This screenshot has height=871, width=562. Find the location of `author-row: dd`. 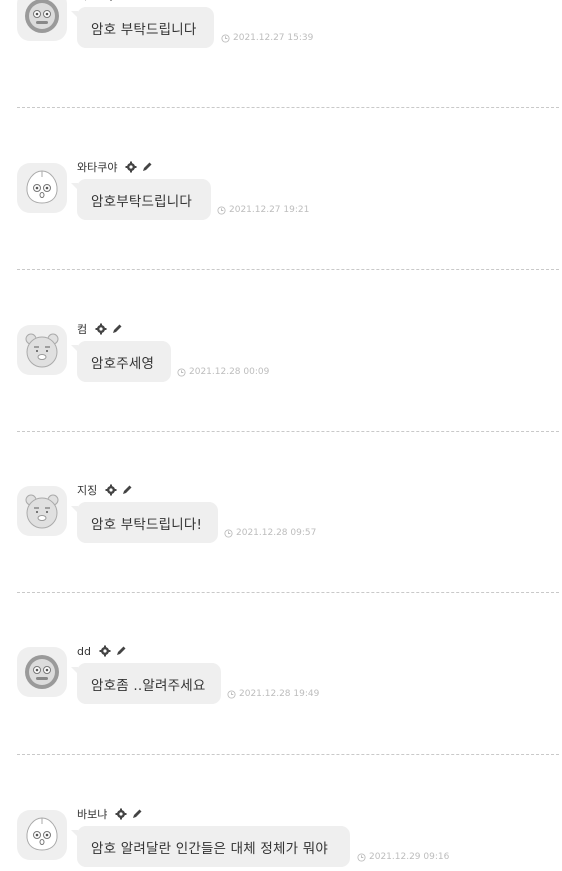

author-row: dd is located at coordinates (104, 651).